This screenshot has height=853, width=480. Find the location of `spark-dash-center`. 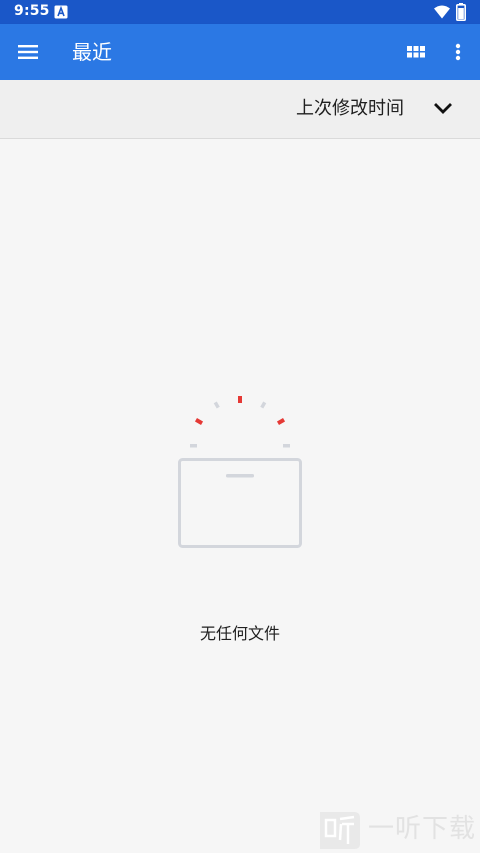

spark-dash-center is located at coordinates (240, 399).